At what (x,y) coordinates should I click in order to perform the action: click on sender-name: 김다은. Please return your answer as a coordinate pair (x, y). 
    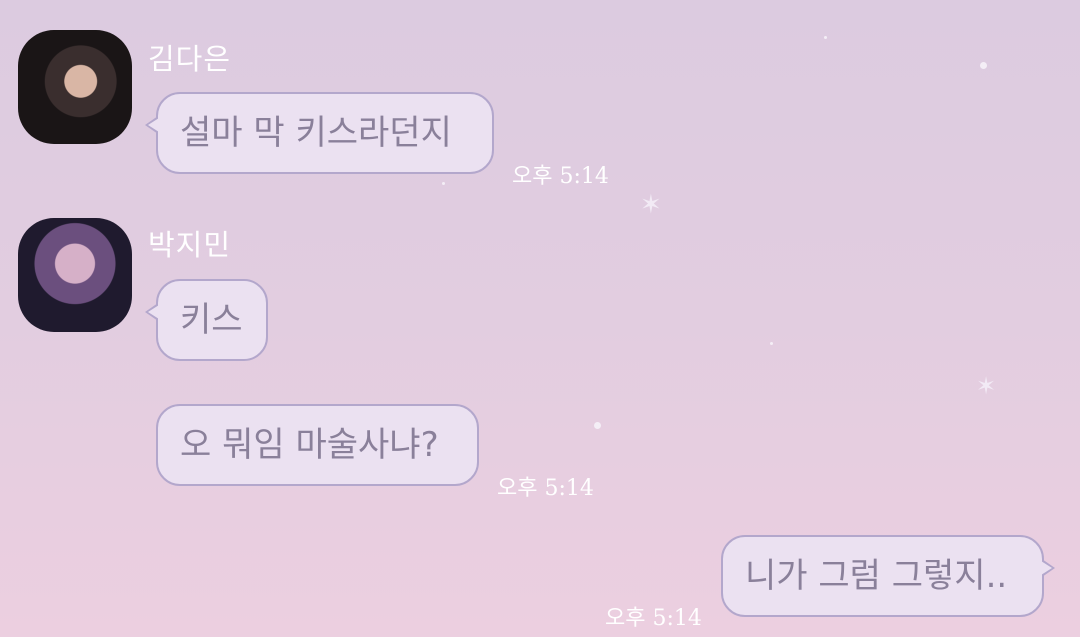
    Looking at the image, I should click on (190, 59).